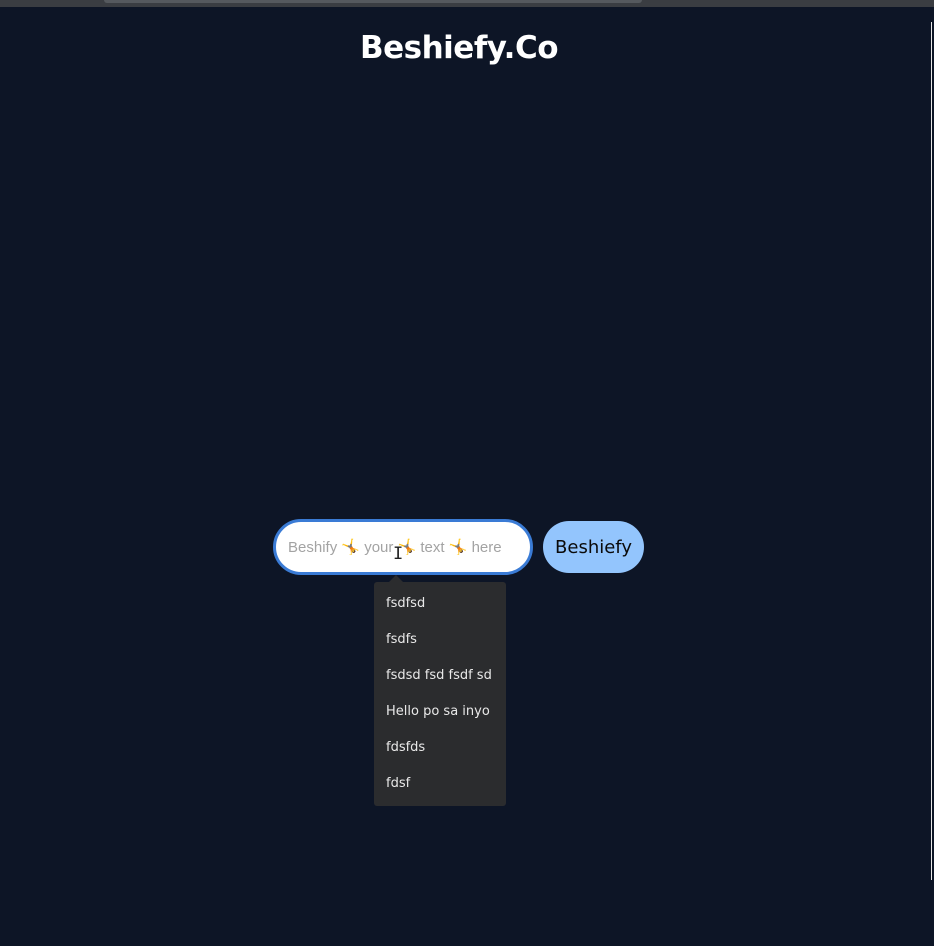  What do you see at coordinates (467, 3) in the screenshot?
I see `browser-top-bar` at bounding box center [467, 3].